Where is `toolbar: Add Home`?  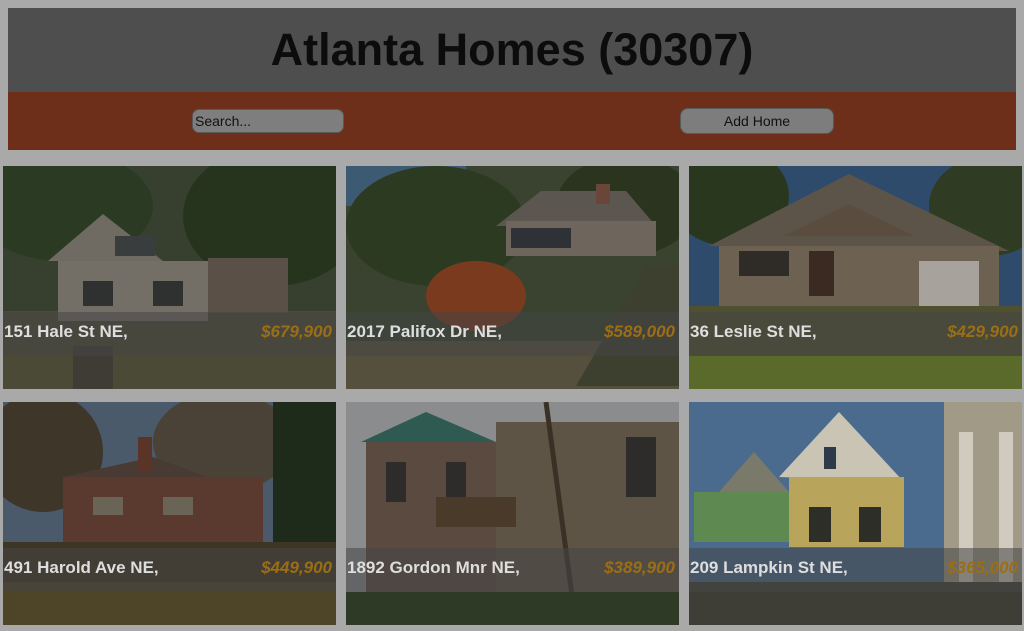
toolbar: Add Home is located at coordinates (512, 121).